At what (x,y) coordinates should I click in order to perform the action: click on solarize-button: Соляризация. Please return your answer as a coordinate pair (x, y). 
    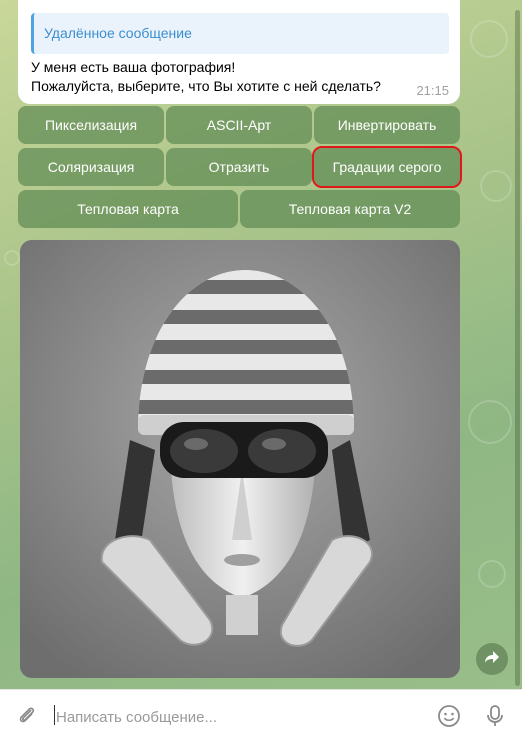
    Looking at the image, I should click on (91, 167).